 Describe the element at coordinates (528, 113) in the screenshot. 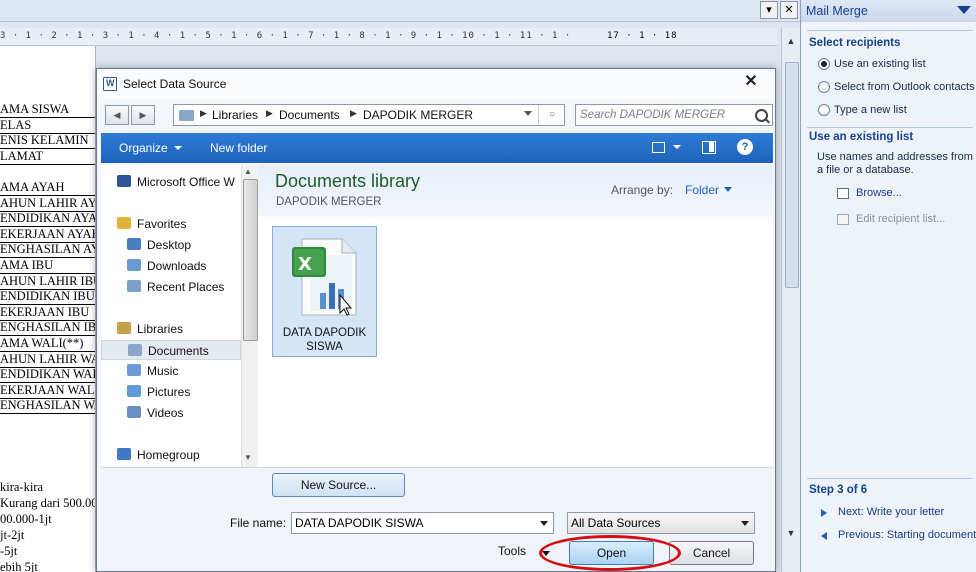

I see `address-dropdown-icon` at that location.